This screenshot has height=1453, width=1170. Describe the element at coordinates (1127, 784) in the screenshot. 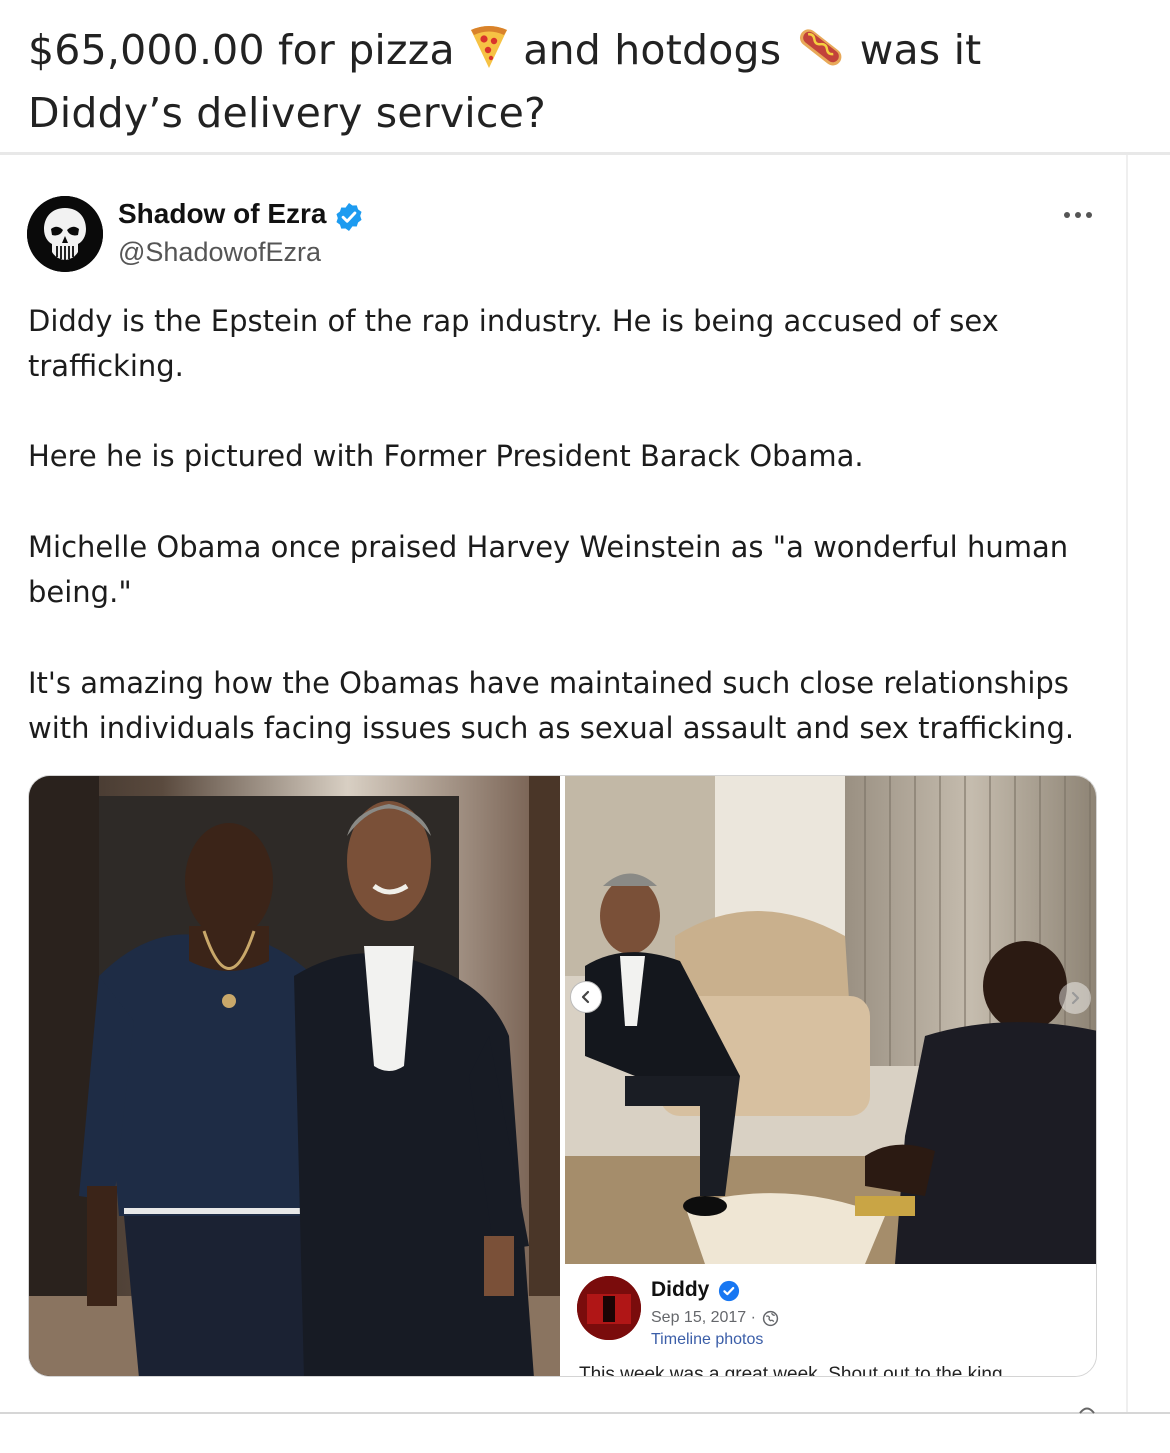

I see `embed-border` at that location.